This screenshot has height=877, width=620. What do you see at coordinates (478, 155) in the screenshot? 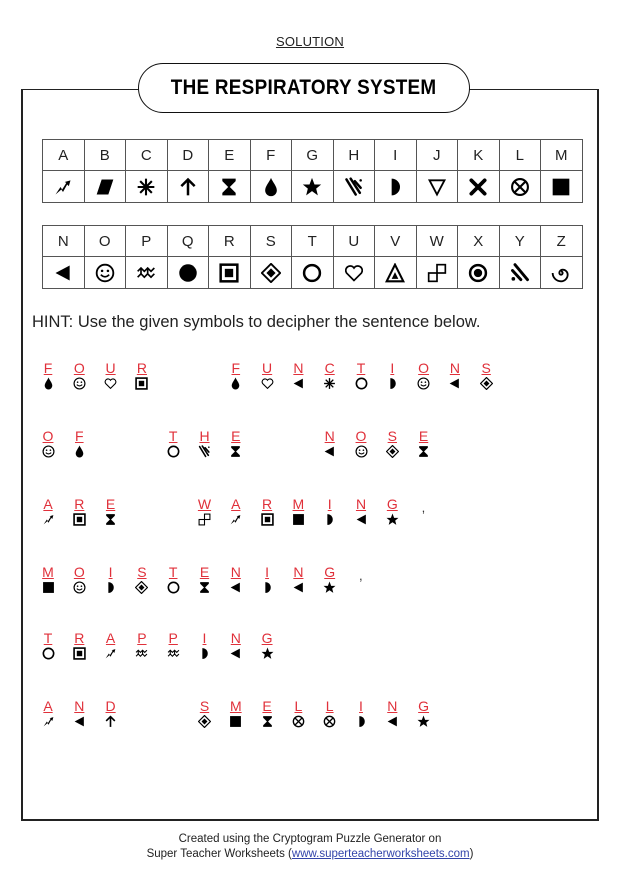
I see `key-letter-k: K` at bounding box center [478, 155].